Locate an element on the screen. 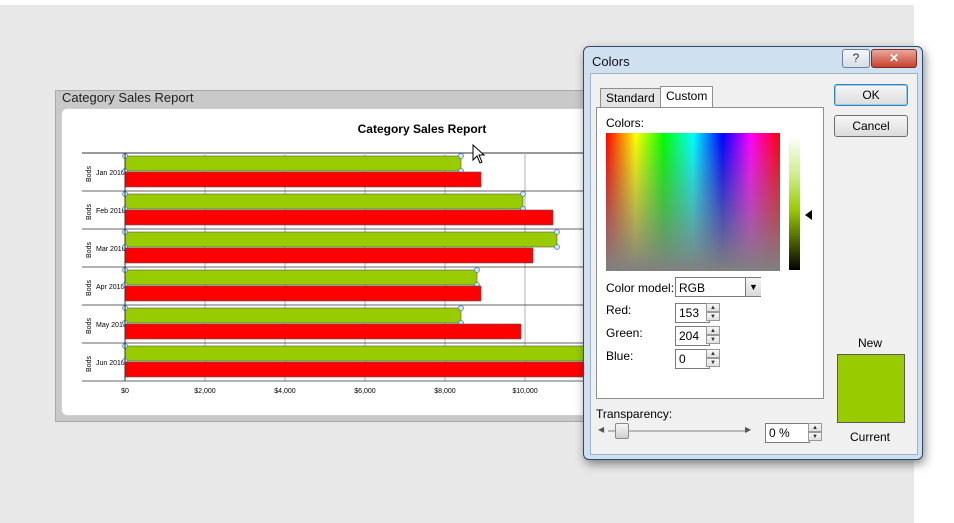  transparency-slider-thumb is located at coordinates (622, 431).